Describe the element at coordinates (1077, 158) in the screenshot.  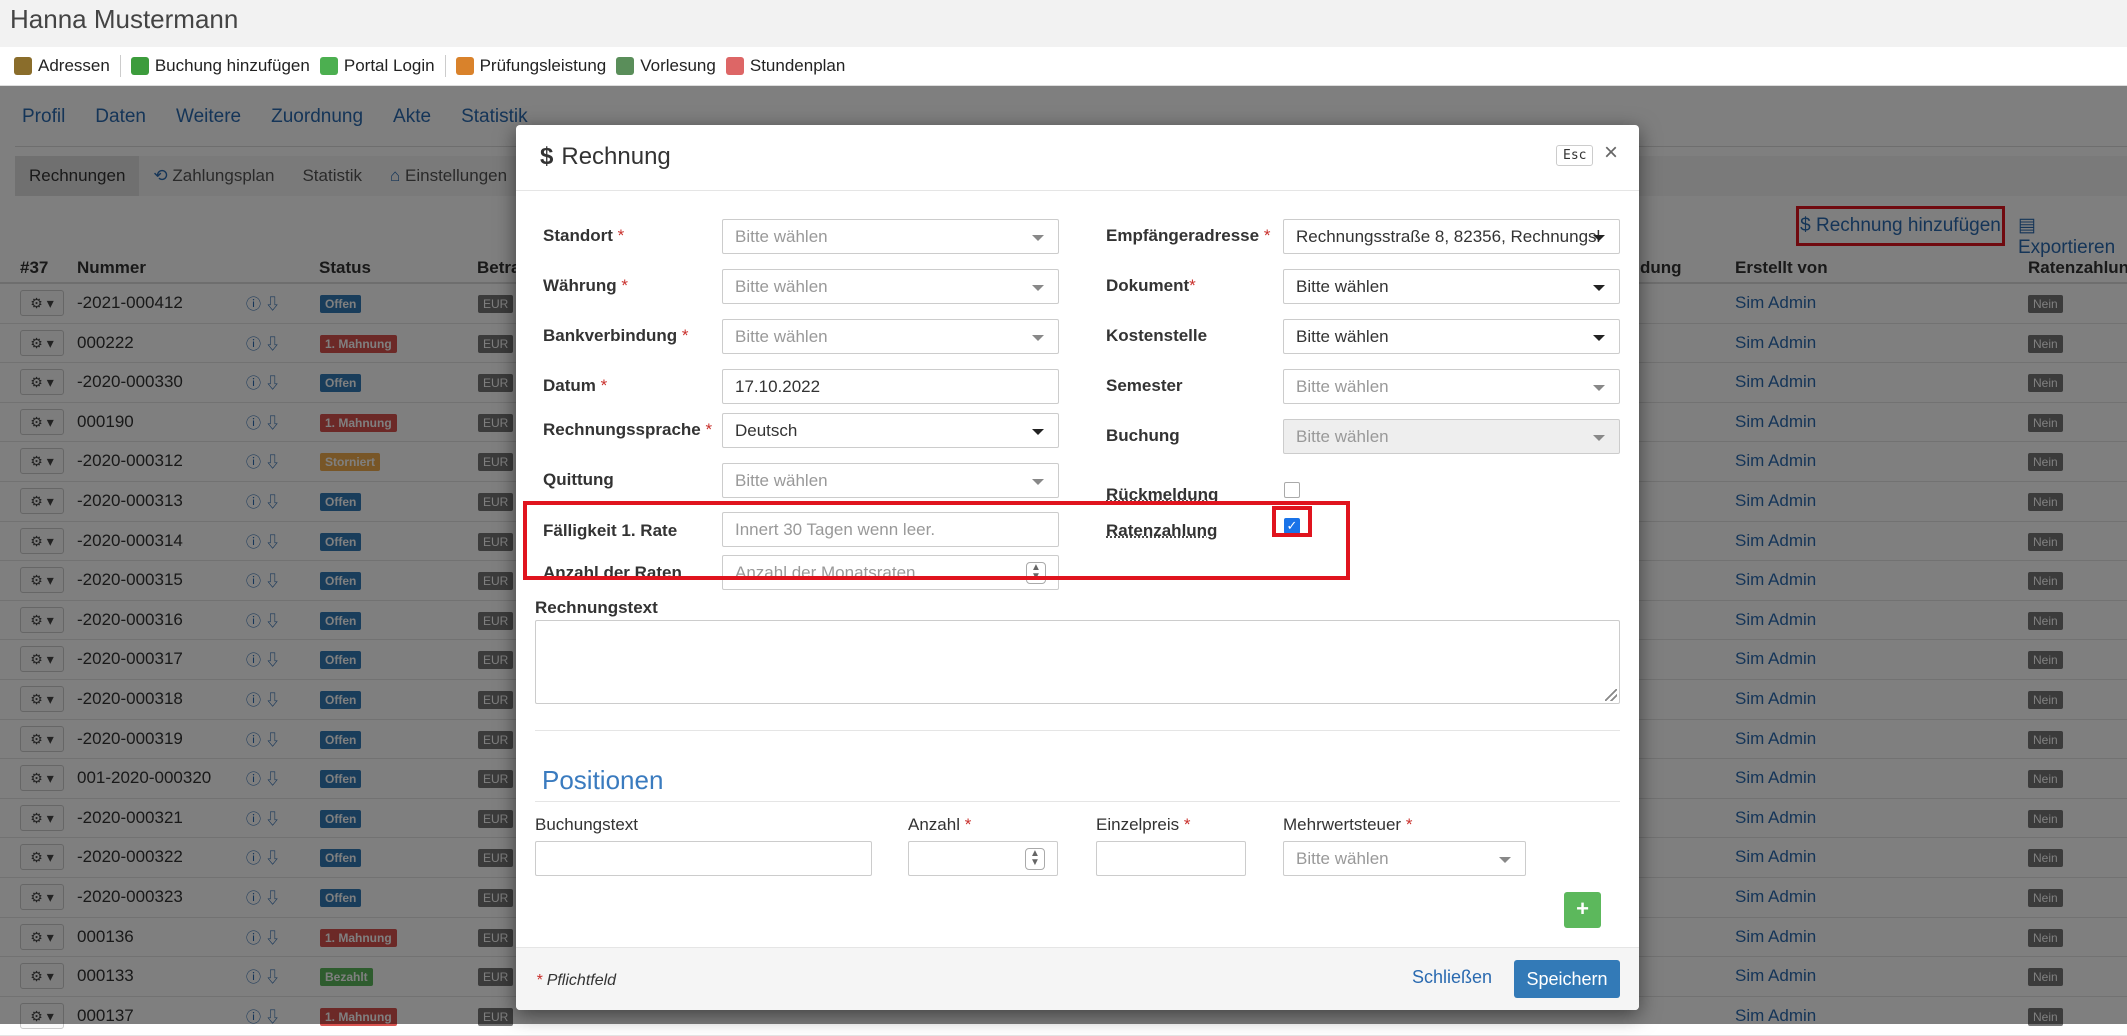
I see `modal-header: $ Rechnung Esc ×` at that location.